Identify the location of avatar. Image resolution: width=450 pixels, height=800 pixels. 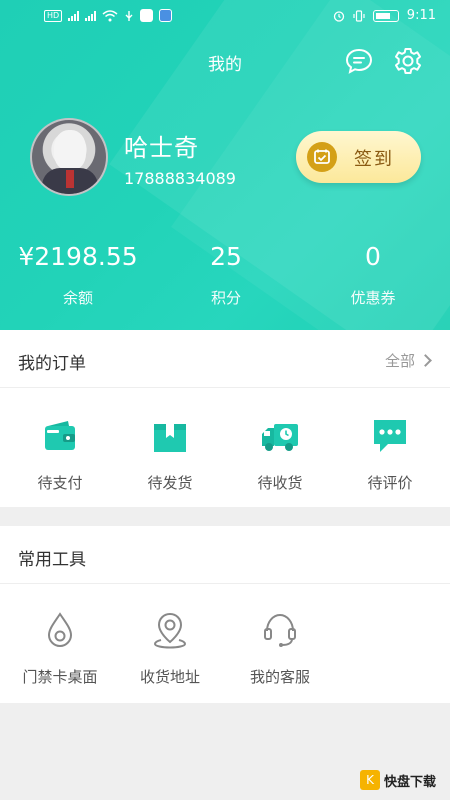
(69, 157).